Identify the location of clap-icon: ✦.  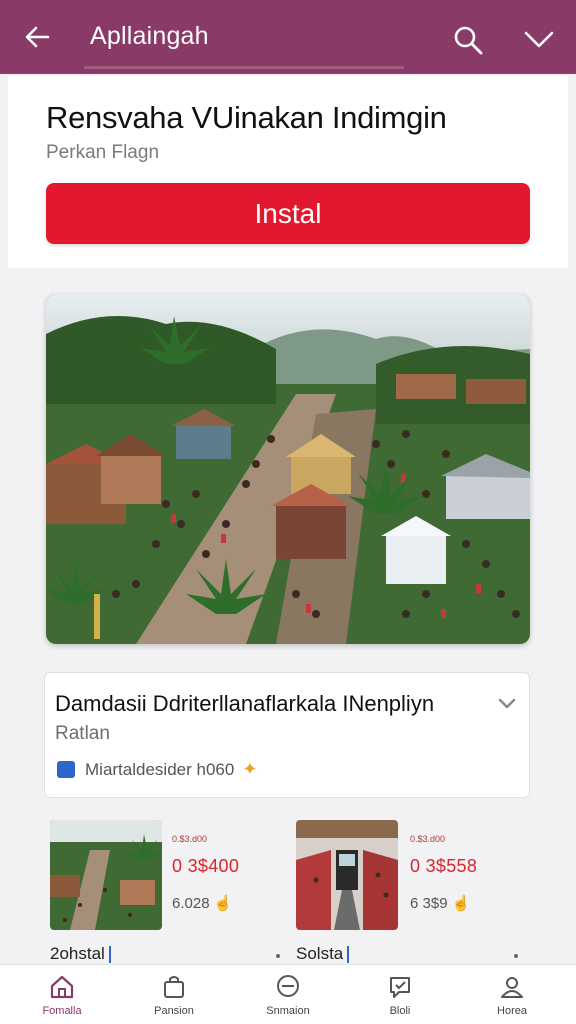
(250, 769).